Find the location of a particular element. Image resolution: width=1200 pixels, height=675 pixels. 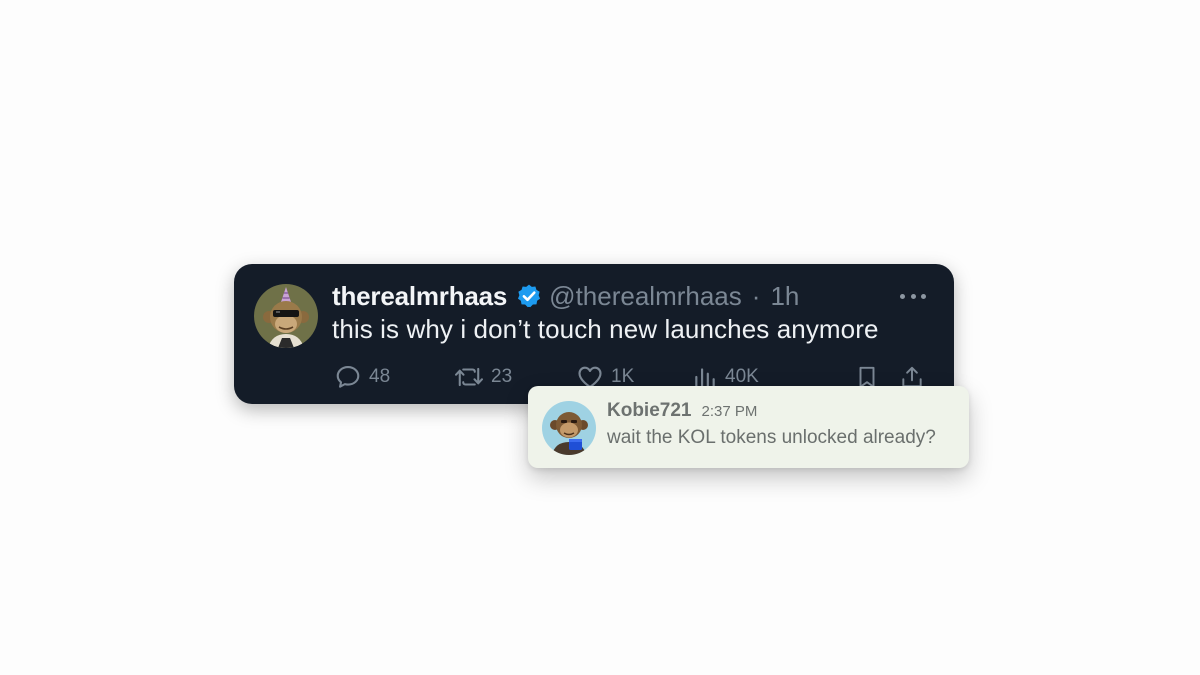

chat-message-text: wait the KOL tokens unlocked already? is located at coordinates (771, 437).